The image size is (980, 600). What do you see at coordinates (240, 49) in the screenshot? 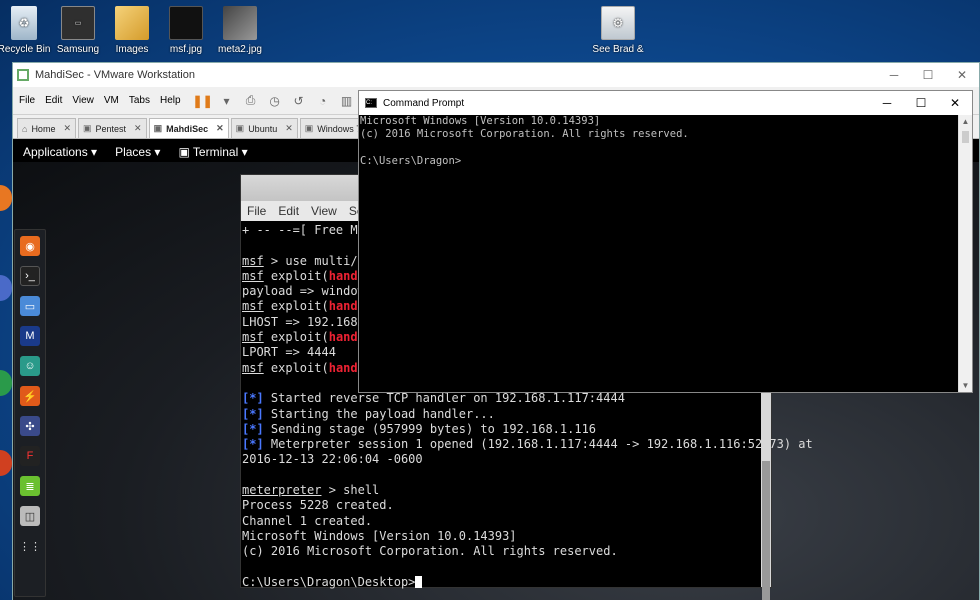
I see `desktop-icon-label: meta2.jpg` at bounding box center [240, 49].